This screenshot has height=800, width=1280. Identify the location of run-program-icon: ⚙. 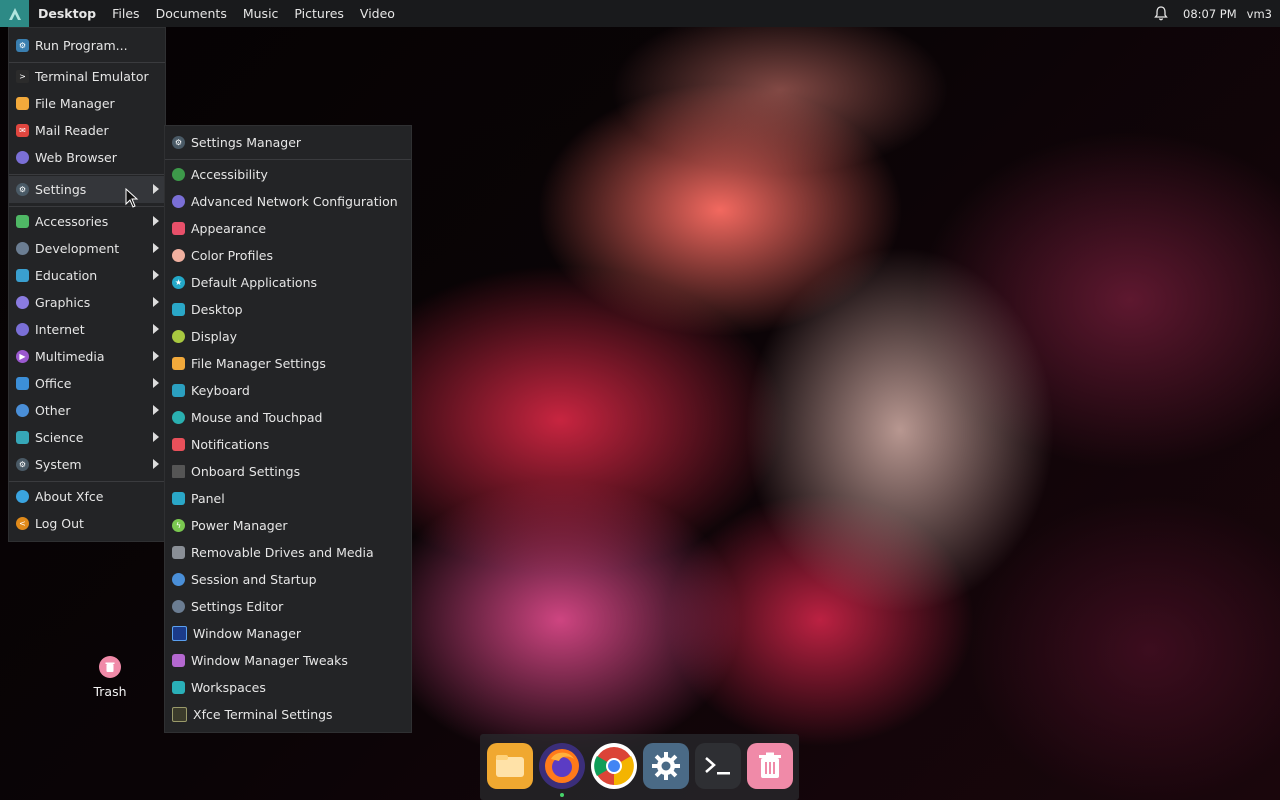
(22, 45).